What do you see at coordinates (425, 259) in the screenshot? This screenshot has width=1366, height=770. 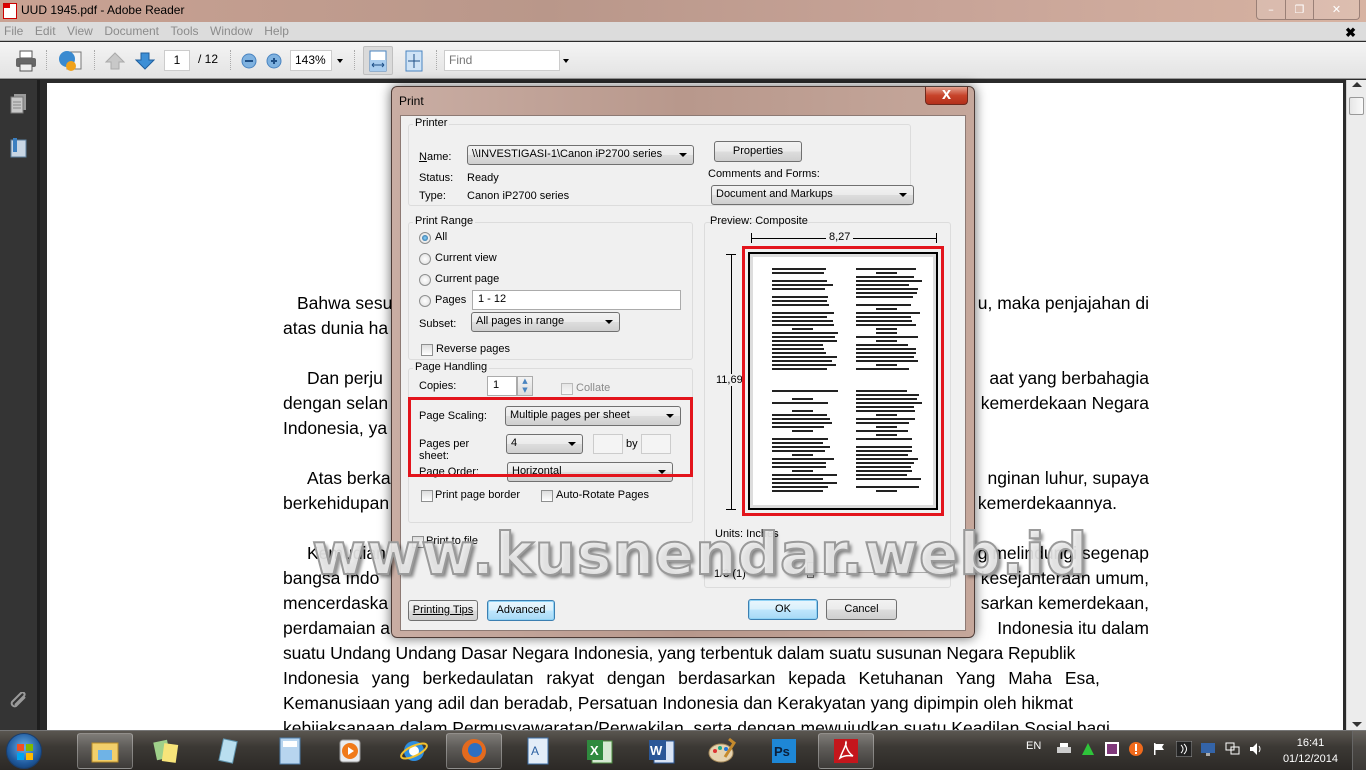 I see `radio-current-view` at bounding box center [425, 259].